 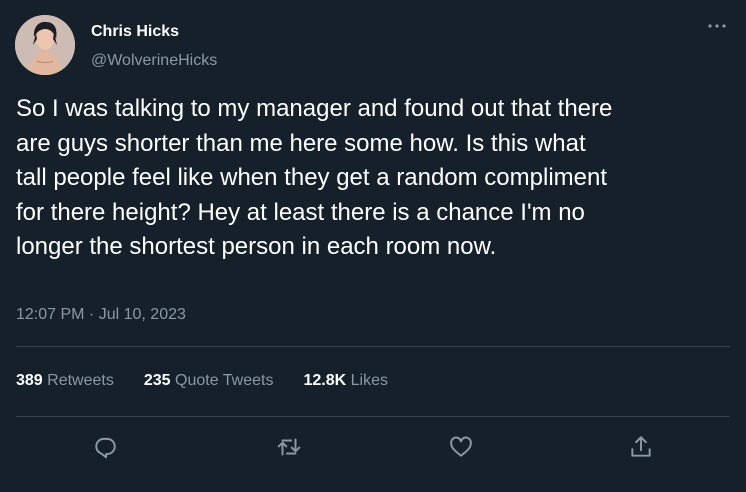 I want to click on more-options-button, so click(x=717, y=26).